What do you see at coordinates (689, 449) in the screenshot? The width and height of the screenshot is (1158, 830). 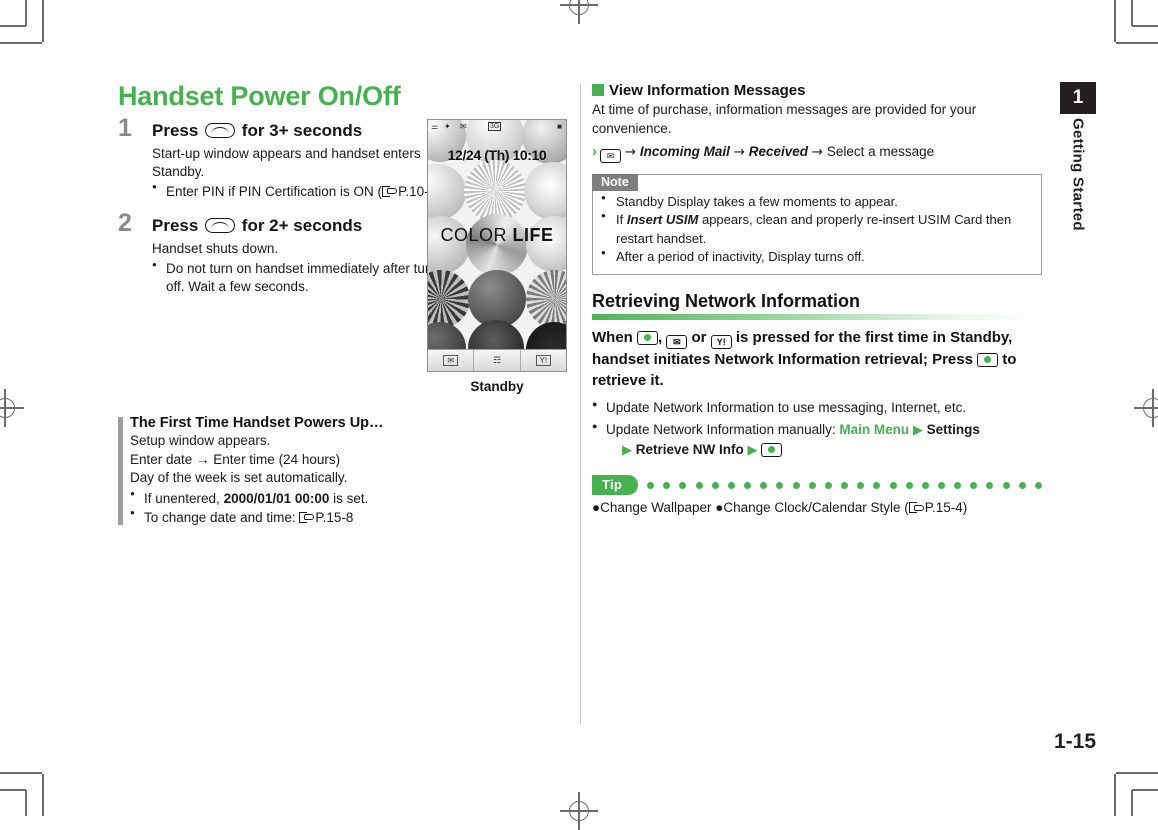 I see `menu-retrieve-nw-info: Retrieve NW Info` at bounding box center [689, 449].